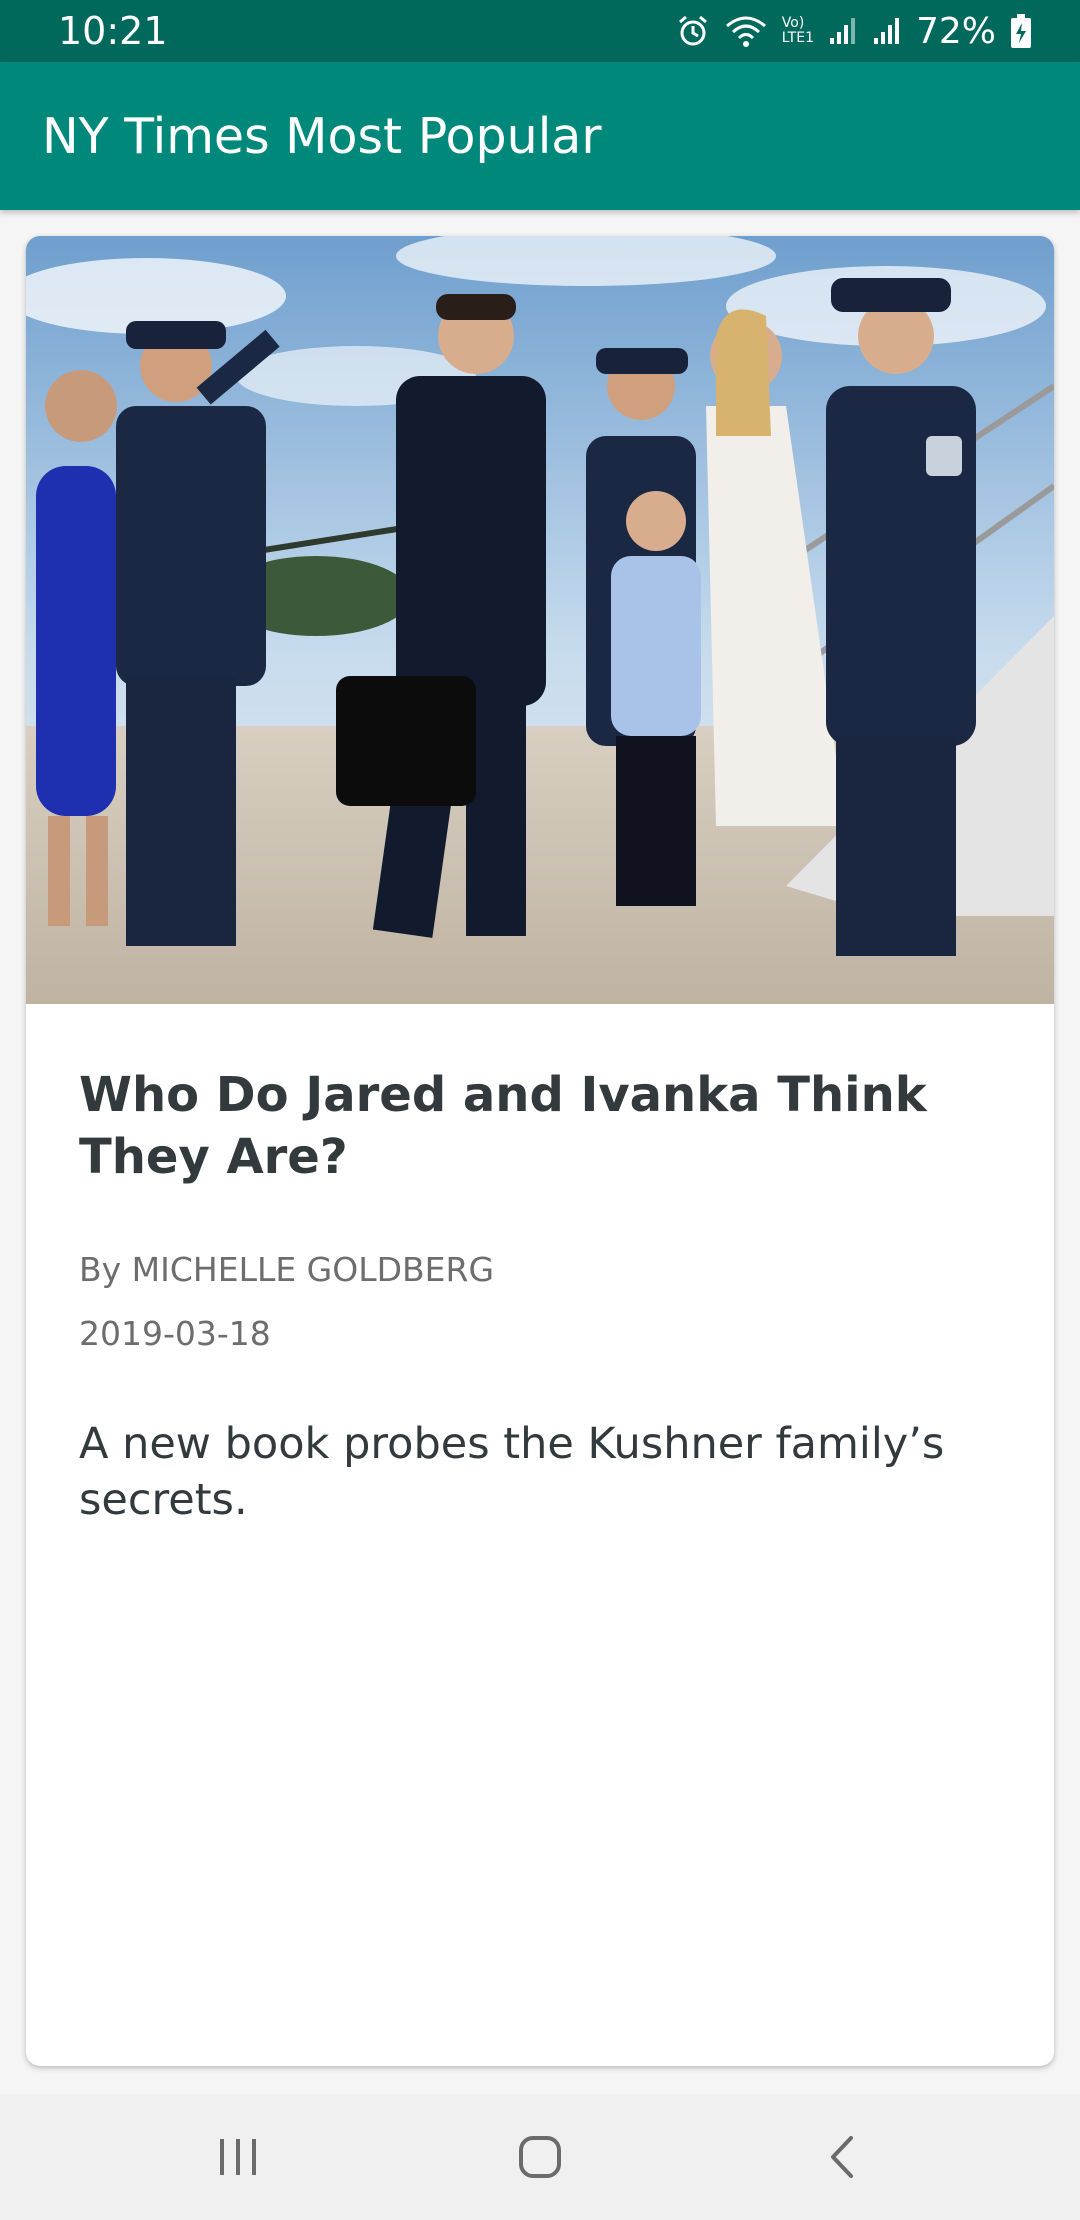 This screenshot has height=2220, width=1080. I want to click on app-title: NY Times Most Popular, so click(322, 136).